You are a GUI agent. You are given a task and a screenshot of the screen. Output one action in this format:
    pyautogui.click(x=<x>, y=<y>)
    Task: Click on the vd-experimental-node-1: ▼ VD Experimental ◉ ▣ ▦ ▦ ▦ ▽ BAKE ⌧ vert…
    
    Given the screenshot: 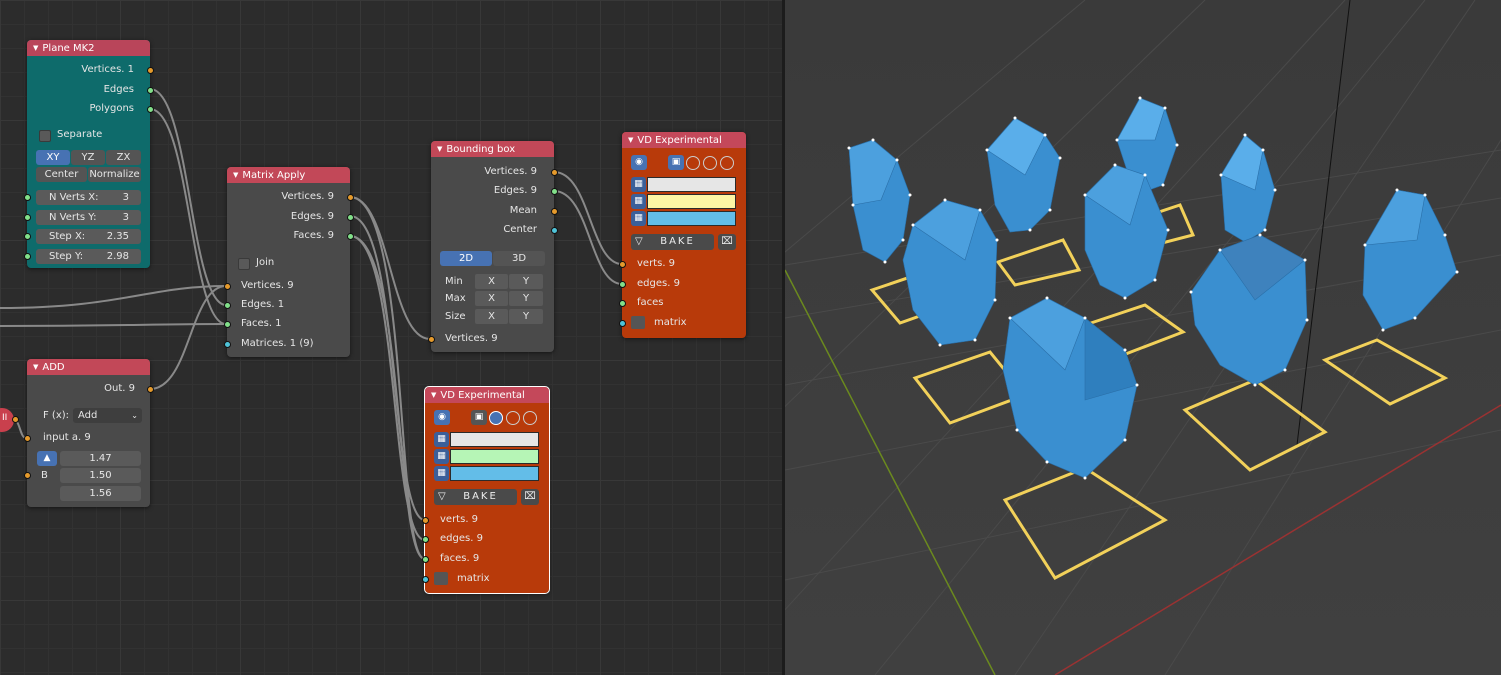 What is the action you would take?
    pyautogui.click(x=682, y=235)
    